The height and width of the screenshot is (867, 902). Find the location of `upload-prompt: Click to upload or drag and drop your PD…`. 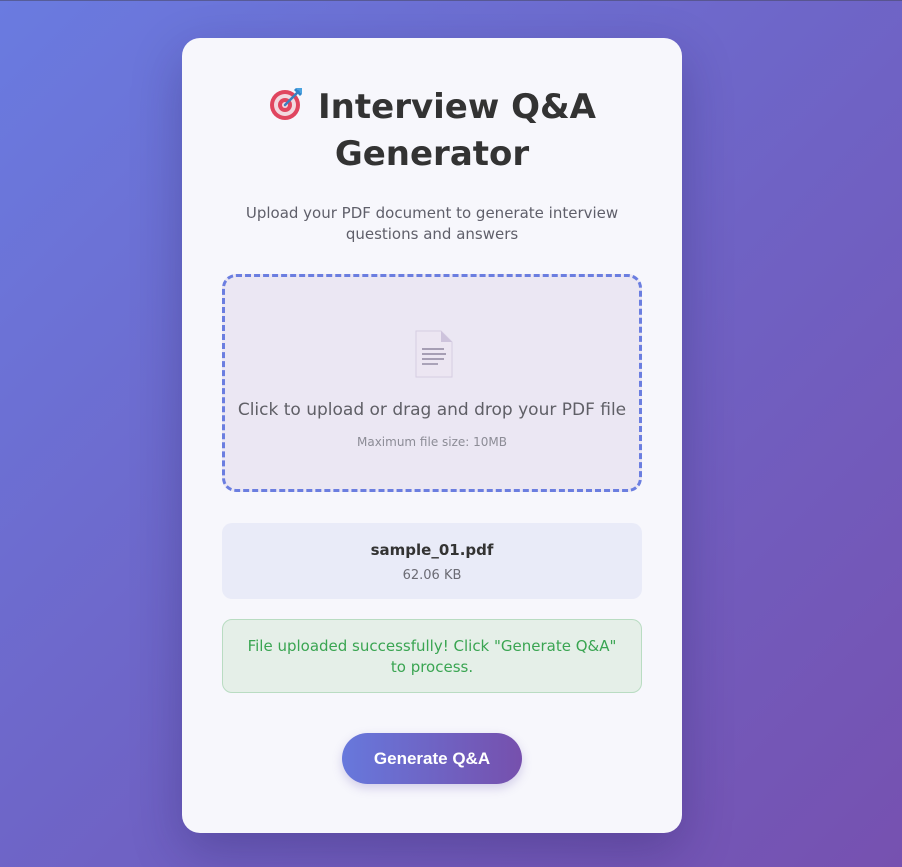

upload-prompt: Click to upload or drag and drop your PD… is located at coordinates (432, 410).